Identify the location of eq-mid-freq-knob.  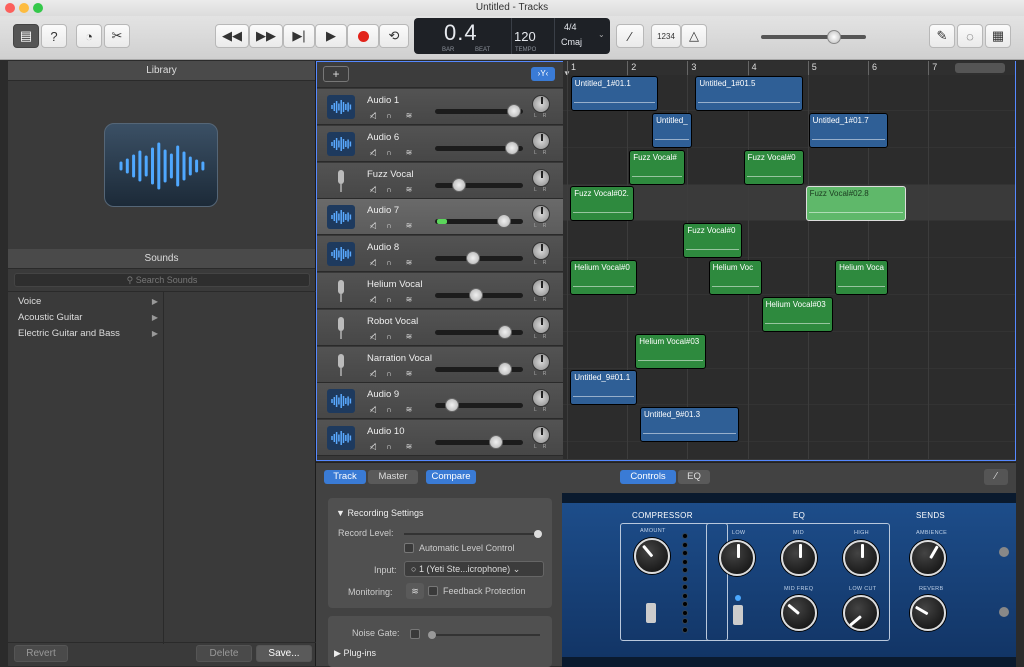
(799, 613).